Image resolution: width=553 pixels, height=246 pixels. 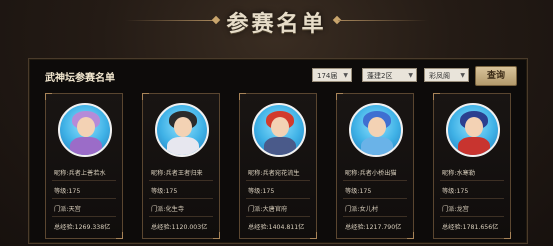 What do you see at coordinates (472, 166) in the screenshot?
I see `player-card: 昵称:水寒勒 等级:175 门派:龙宫 总经验:1781.656亿` at bounding box center [472, 166].